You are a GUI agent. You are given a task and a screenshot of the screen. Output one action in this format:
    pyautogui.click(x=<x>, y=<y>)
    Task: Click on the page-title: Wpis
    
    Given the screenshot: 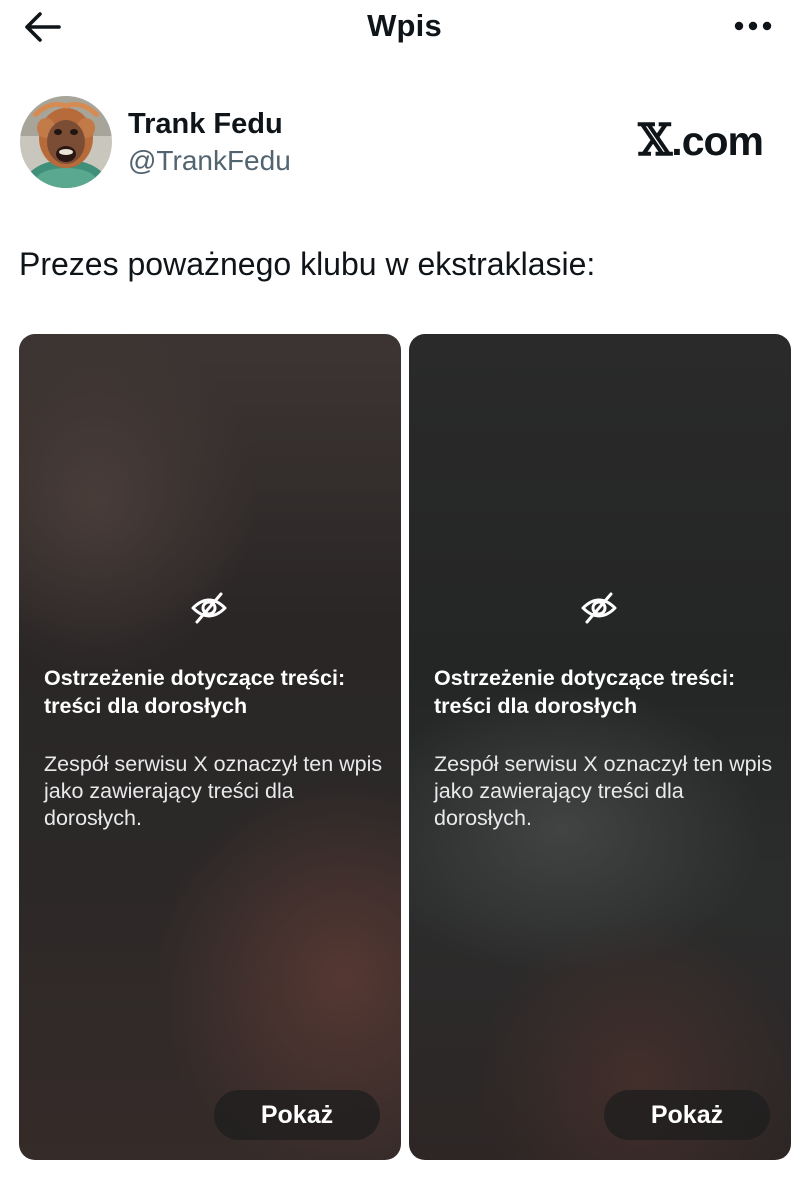 What is the action you would take?
    pyautogui.click(x=404, y=25)
    